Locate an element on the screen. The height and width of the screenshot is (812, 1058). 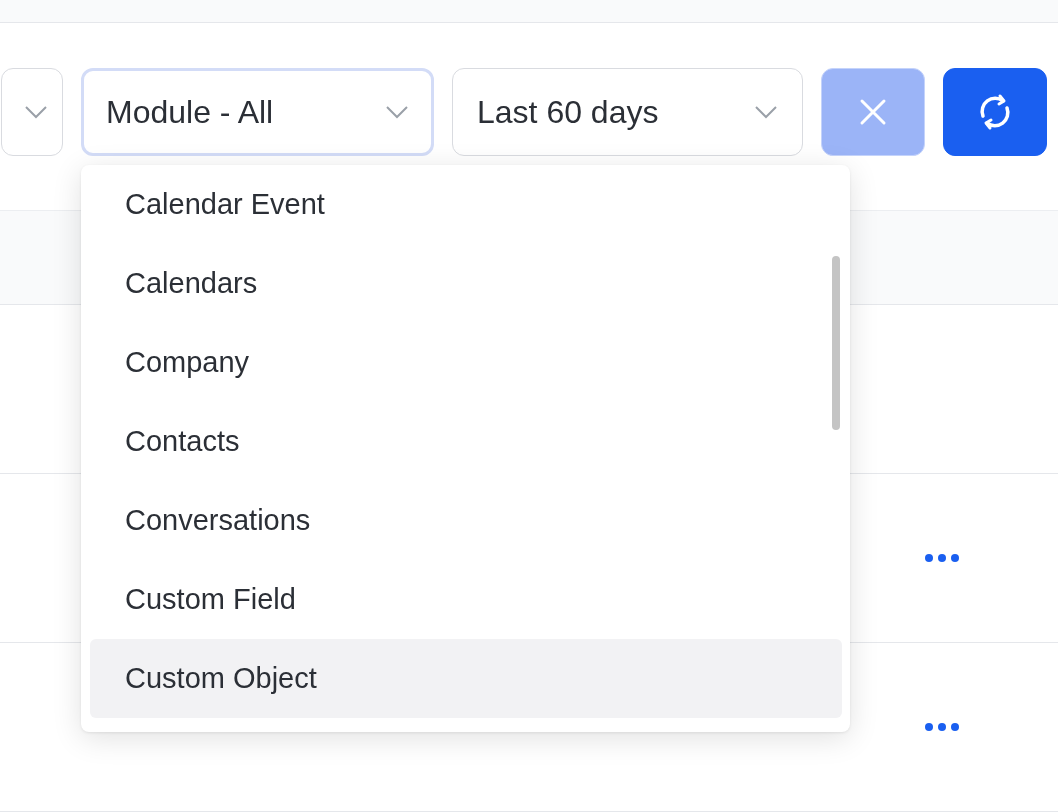
close-icon is located at coordinates (873, 112).